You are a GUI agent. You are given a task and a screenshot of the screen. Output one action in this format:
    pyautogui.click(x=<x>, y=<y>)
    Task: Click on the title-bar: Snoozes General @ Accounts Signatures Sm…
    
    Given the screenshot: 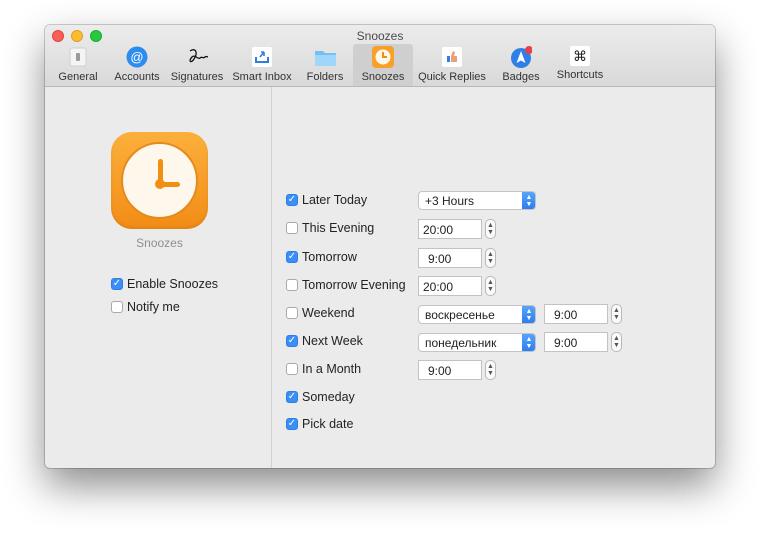 What is the action you would take?
    pyautogui.click(x=380, y=56)
    